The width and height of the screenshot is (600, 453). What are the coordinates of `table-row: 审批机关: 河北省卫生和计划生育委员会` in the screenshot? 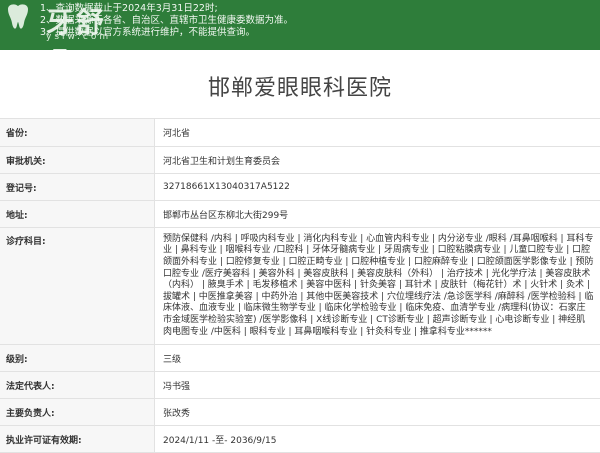 It's located at (300, 160).